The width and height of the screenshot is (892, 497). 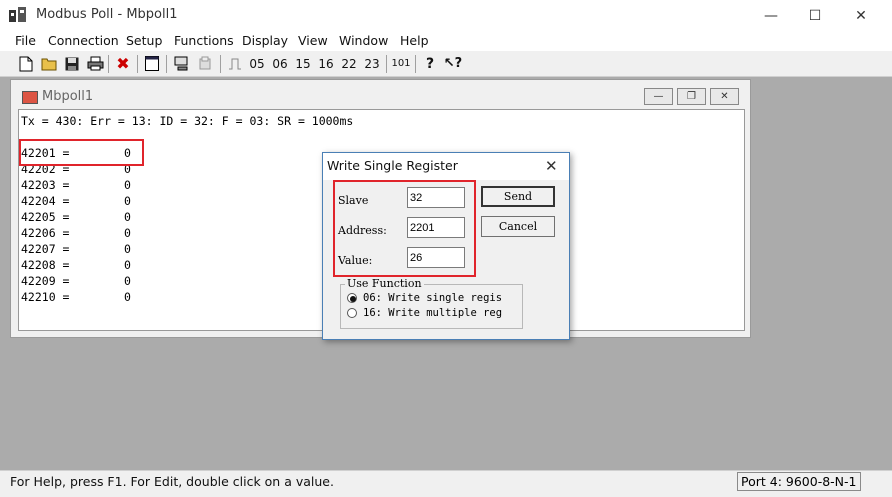 I want to click on port-status: Port 4: 9600-8-N-1, so click(x=799, y=481).